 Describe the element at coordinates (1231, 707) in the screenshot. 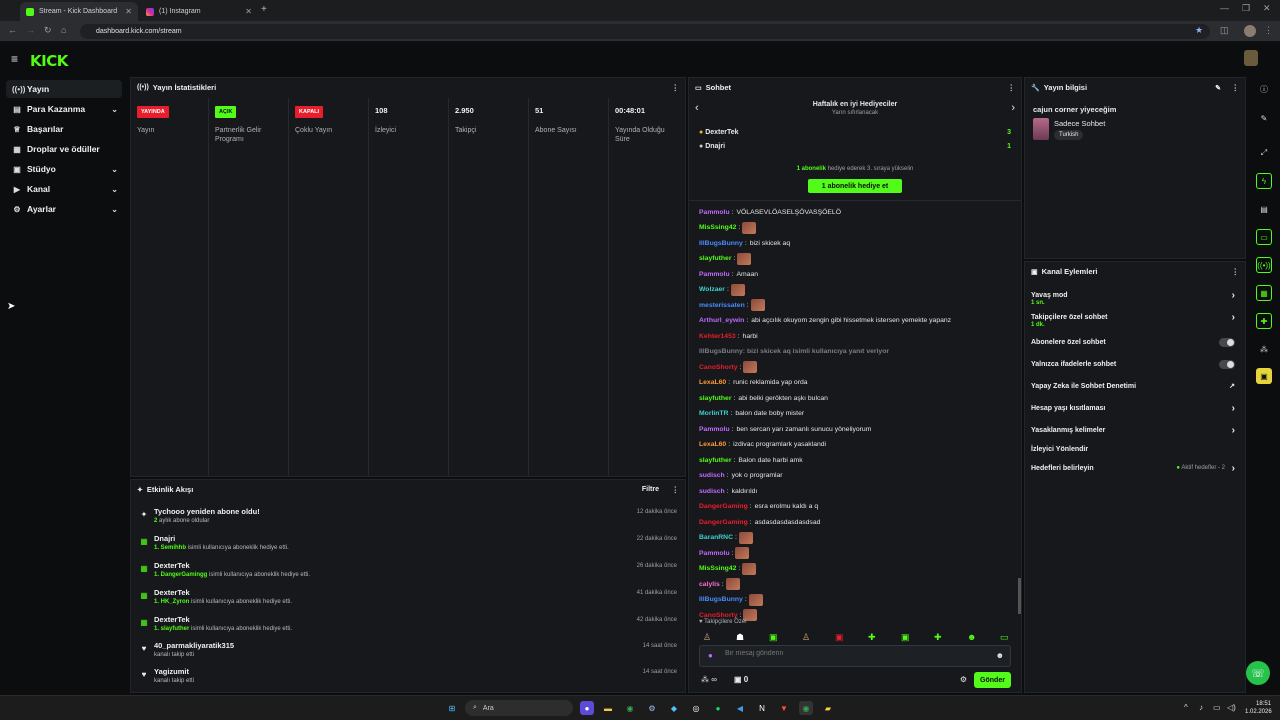

I see `volume-icon: ◁)` at that location.